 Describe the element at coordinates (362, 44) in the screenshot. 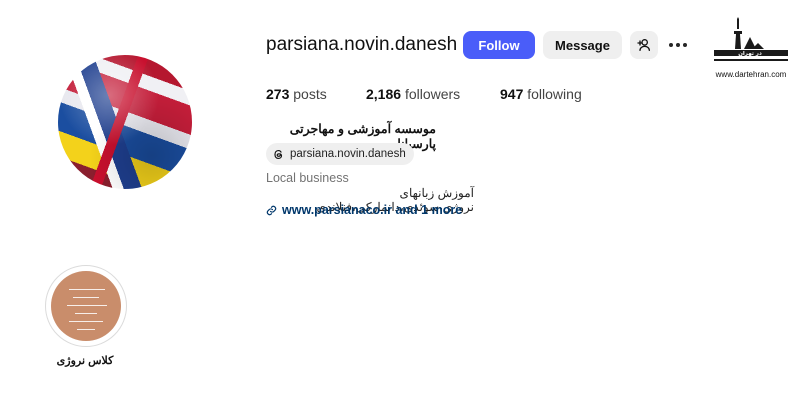

I see `profile-username: parsiana.novin.danesh` at that location.